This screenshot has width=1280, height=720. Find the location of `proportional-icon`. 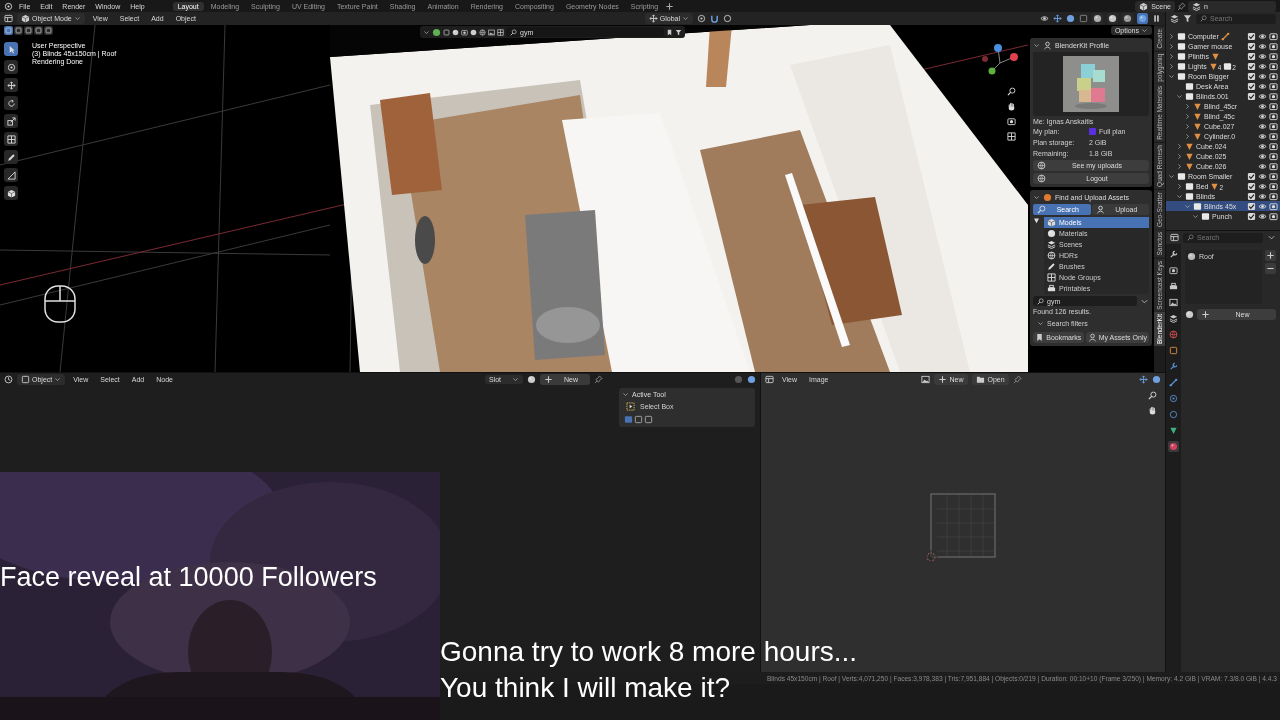

proportional-icon is located at coordinates (727, 18).